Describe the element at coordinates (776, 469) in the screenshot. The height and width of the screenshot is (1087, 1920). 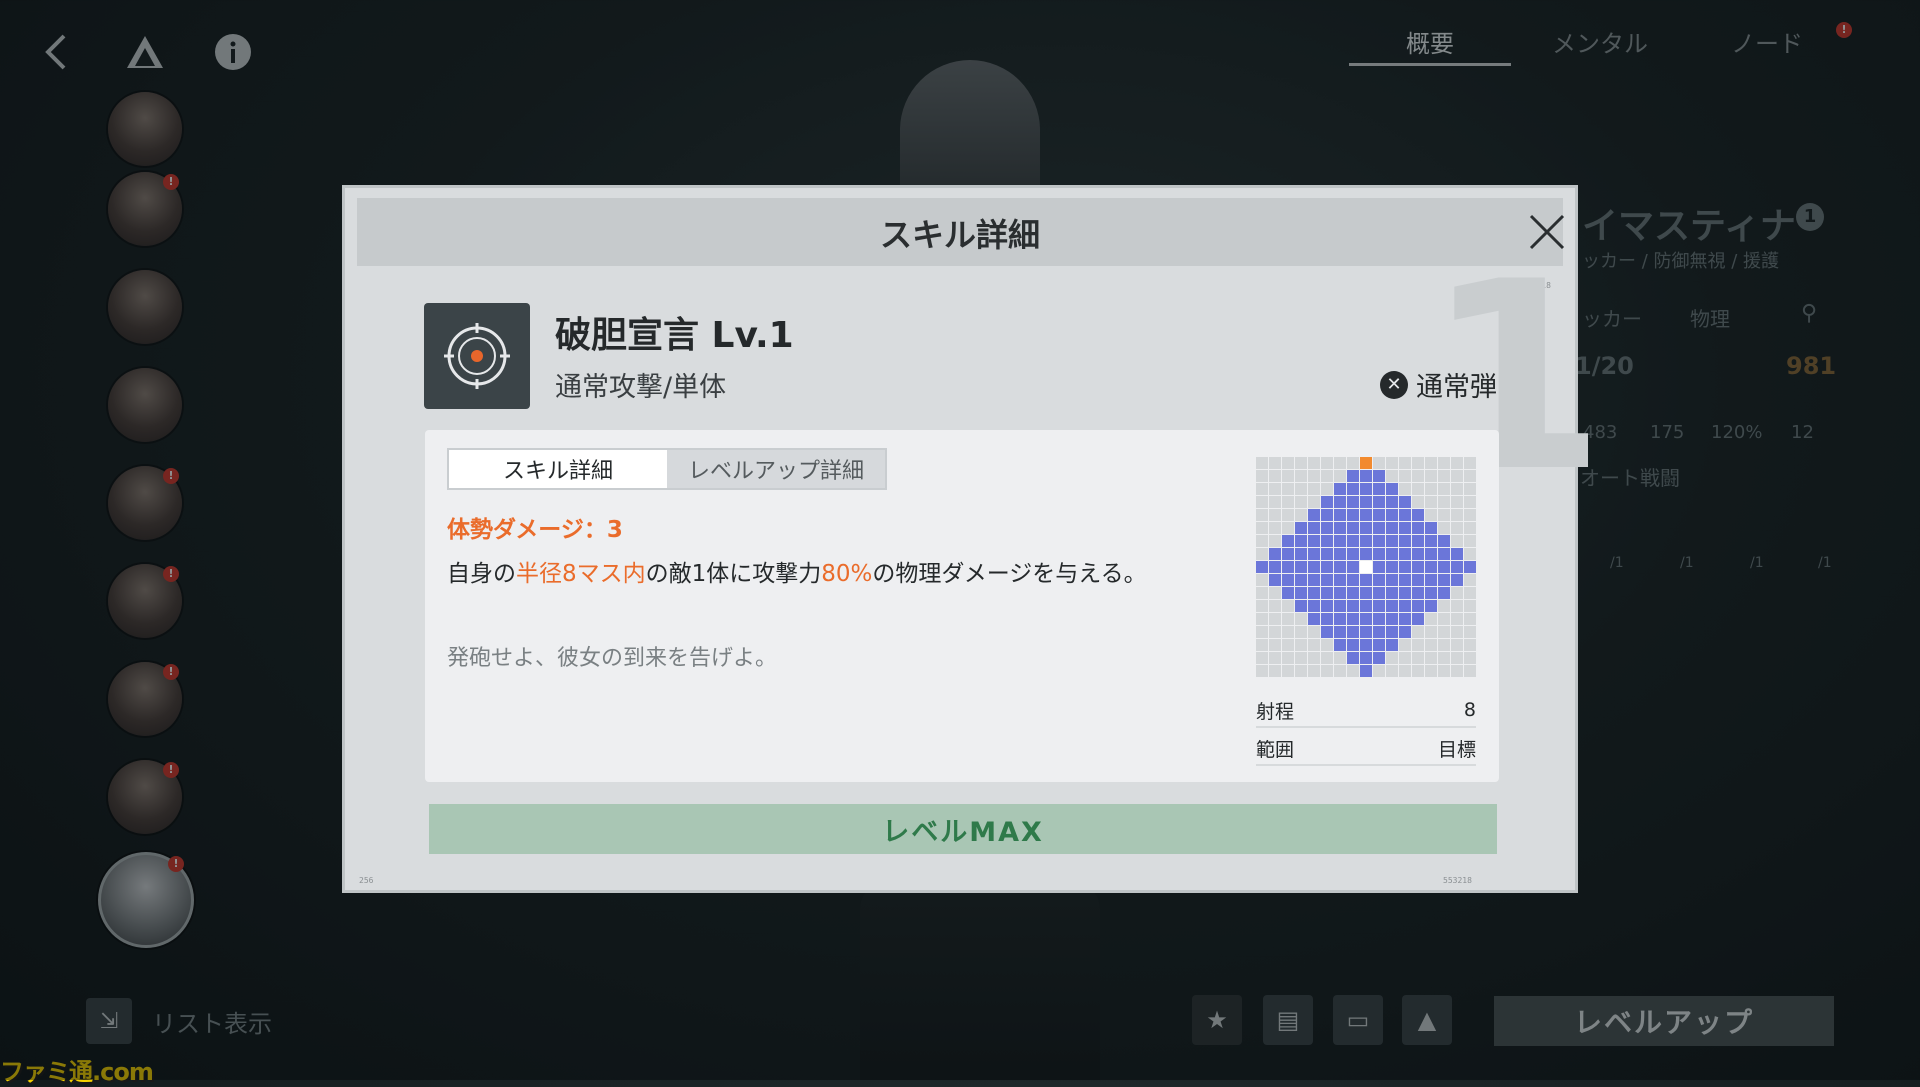
I see `subtab-levelup-detail: レベルアップ詳細` at that location.